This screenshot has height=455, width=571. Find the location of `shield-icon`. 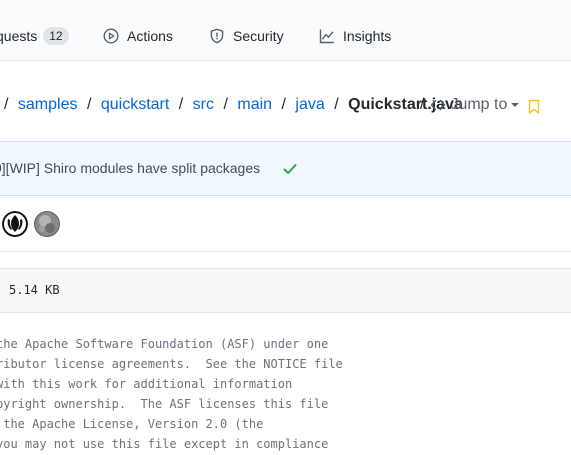

shield-icon is located at coordinates (217, 36).